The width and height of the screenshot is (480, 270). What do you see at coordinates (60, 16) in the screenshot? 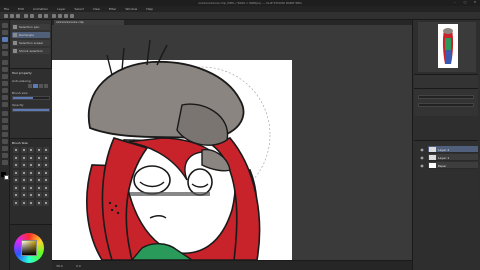
I see `deselect-icon` at bounding box center [60, 16].